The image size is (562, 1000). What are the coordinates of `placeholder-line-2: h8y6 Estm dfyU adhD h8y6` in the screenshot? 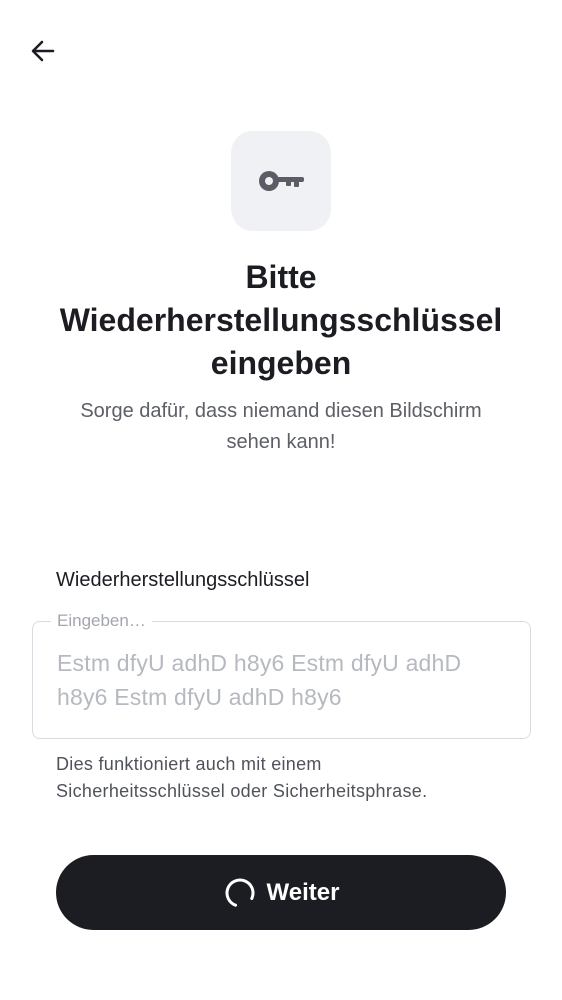 It's located at (199, 697).